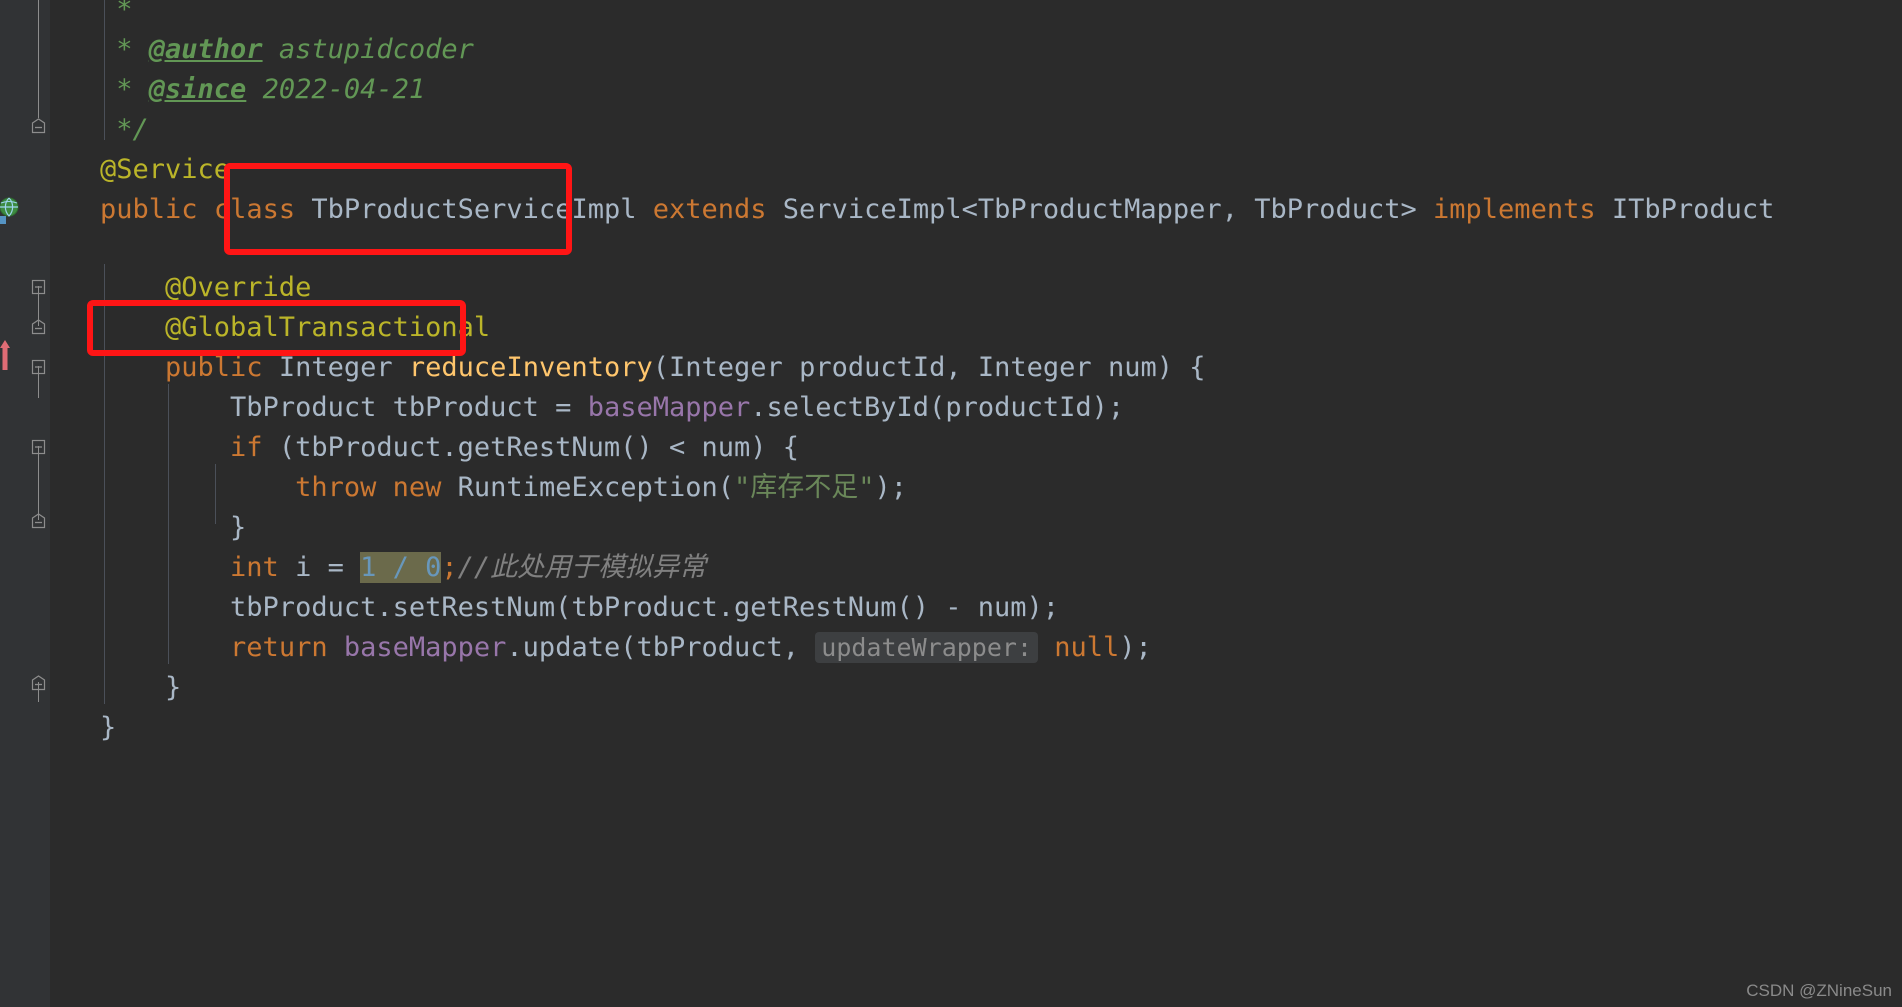 This screenshot has width=1902, height=1007. I want to click on code-token: throw, so click(336, 487).